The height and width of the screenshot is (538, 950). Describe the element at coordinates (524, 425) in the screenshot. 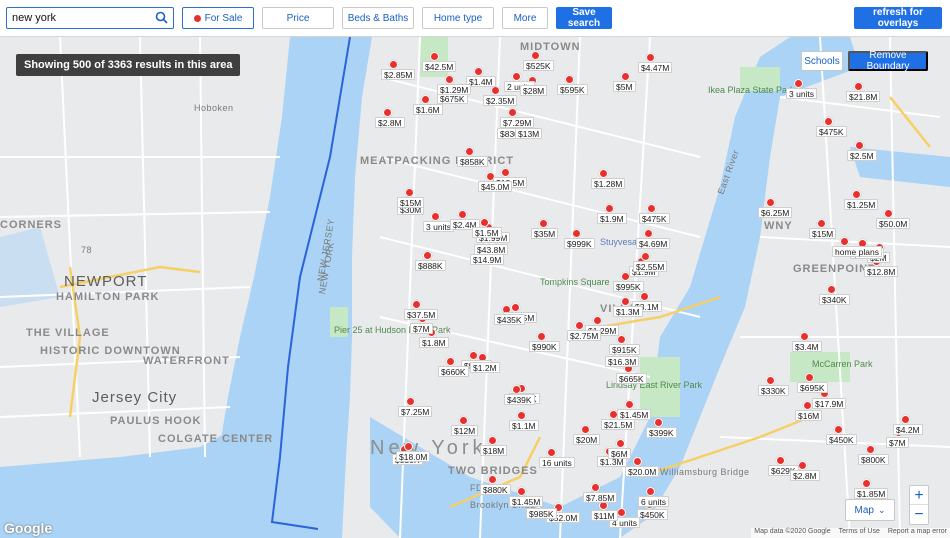

I see `listing-price-label: $1.1M` at that location.